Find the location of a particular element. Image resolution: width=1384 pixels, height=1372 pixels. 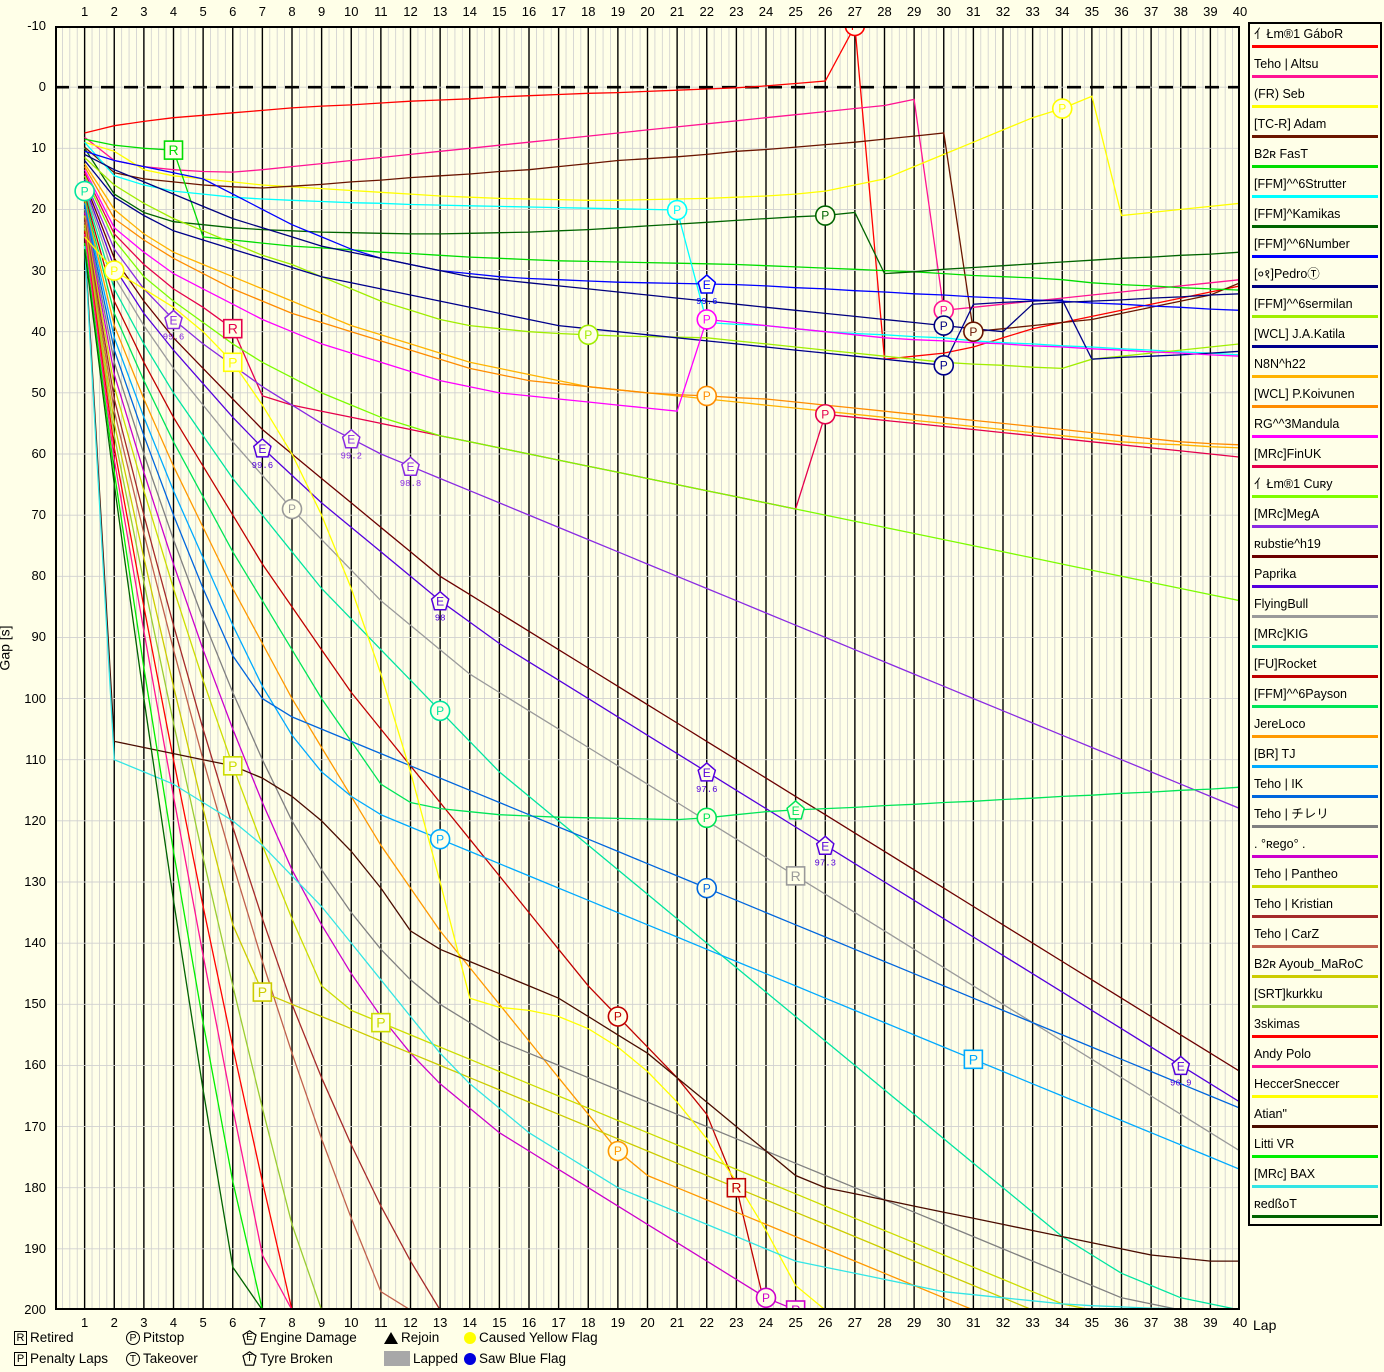

x-tick-bottom-12: 12 is located at coordinates (410, 1322).